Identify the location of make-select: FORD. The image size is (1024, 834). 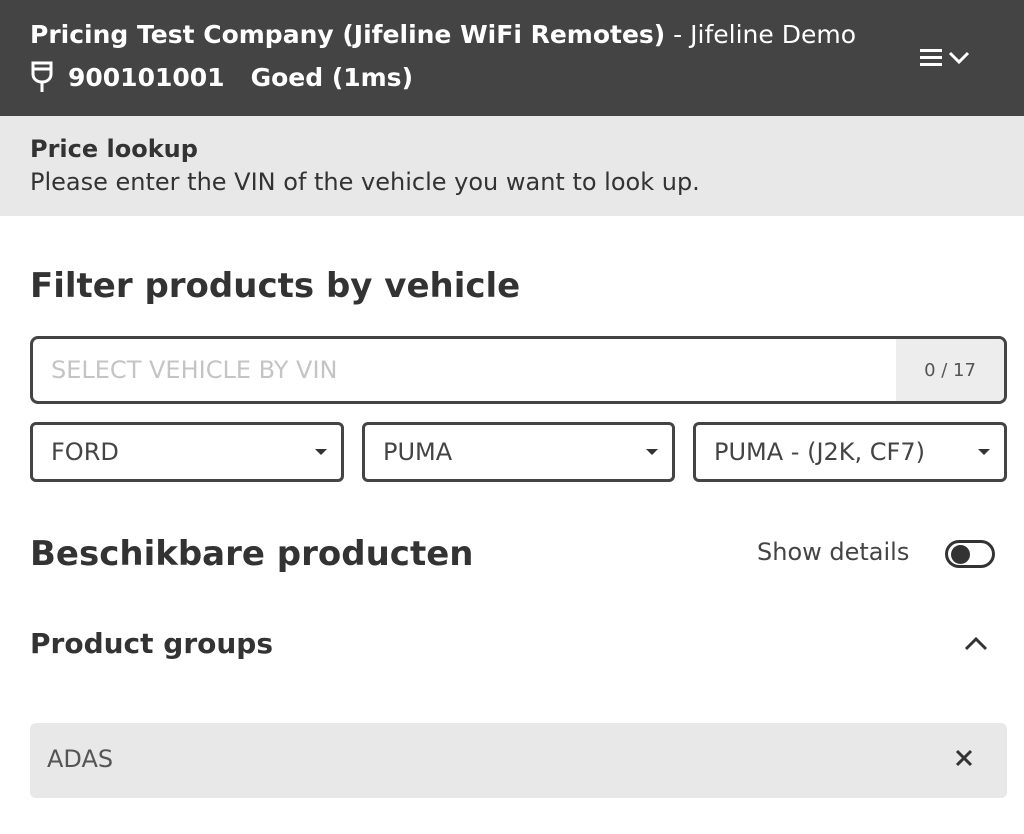
(187, 452).